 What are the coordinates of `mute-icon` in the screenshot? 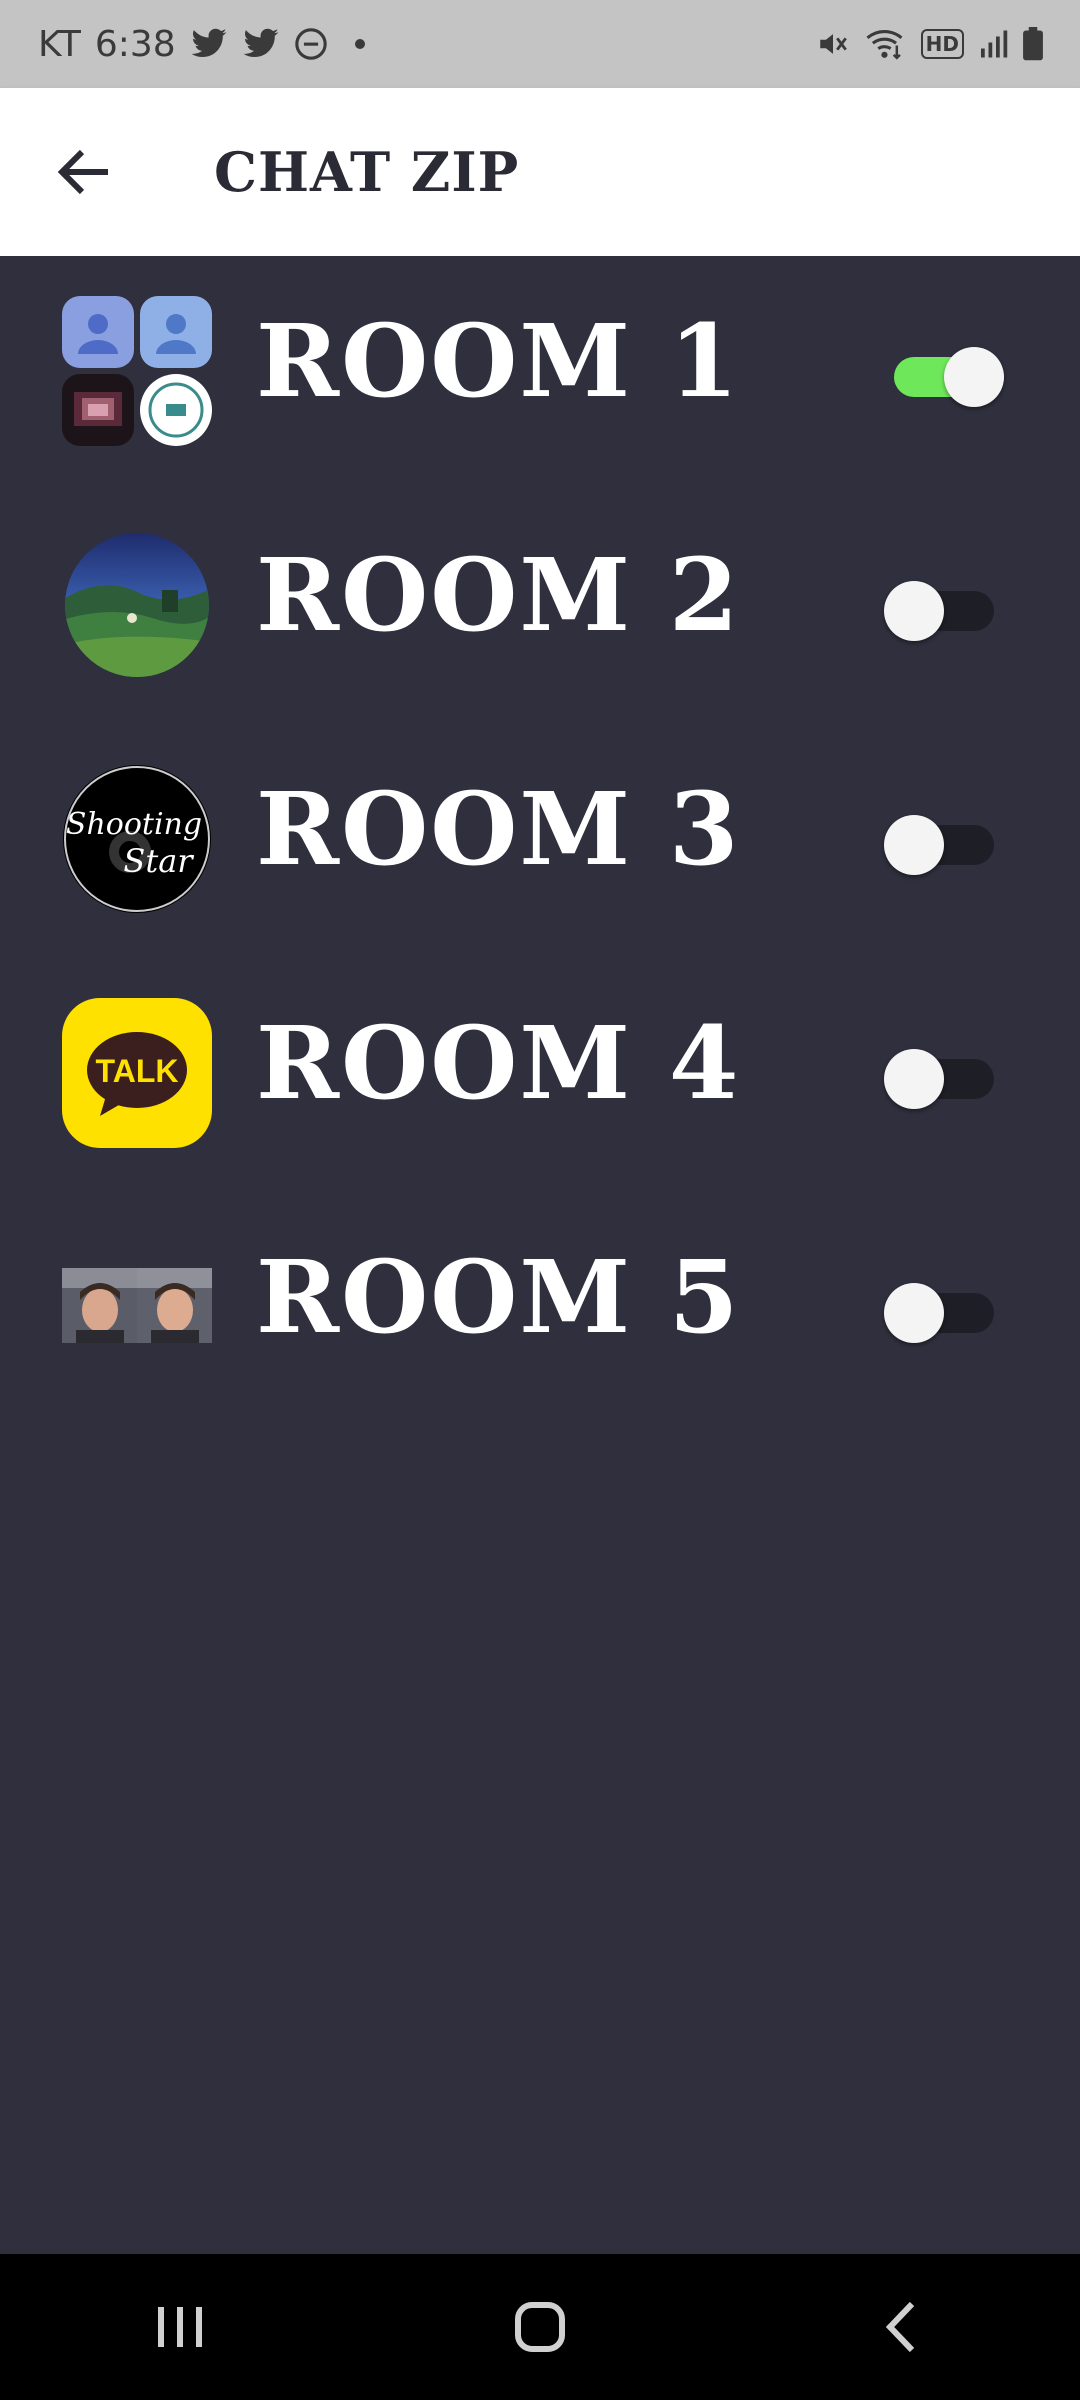 It's located at (833, 44).